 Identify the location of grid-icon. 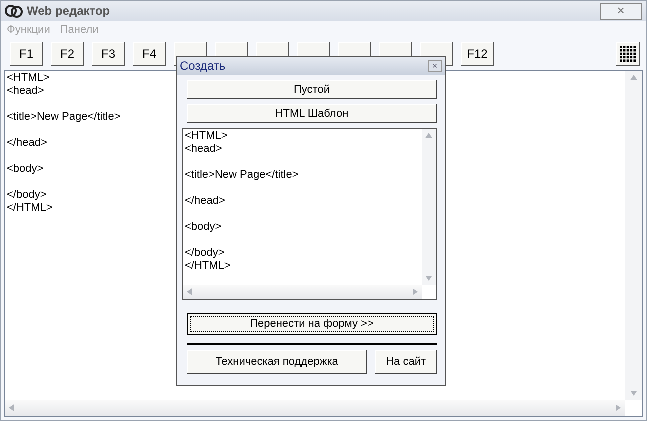
(628, 54).